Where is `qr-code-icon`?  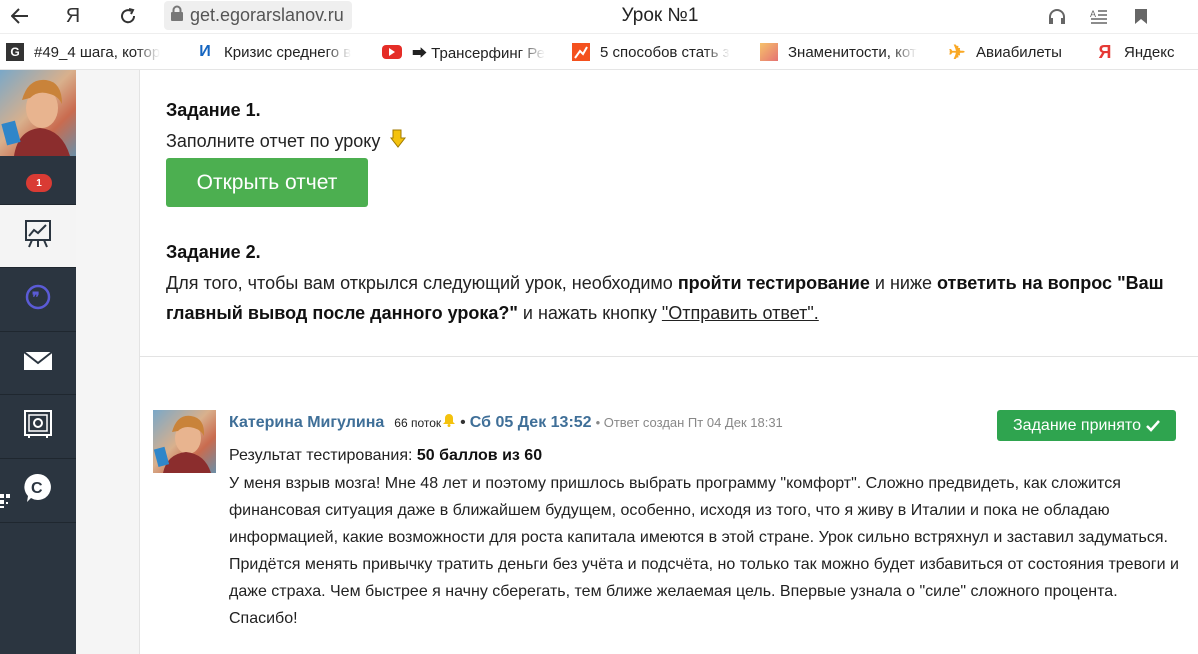
qr-code-icon is located at coordinates (5, 501).